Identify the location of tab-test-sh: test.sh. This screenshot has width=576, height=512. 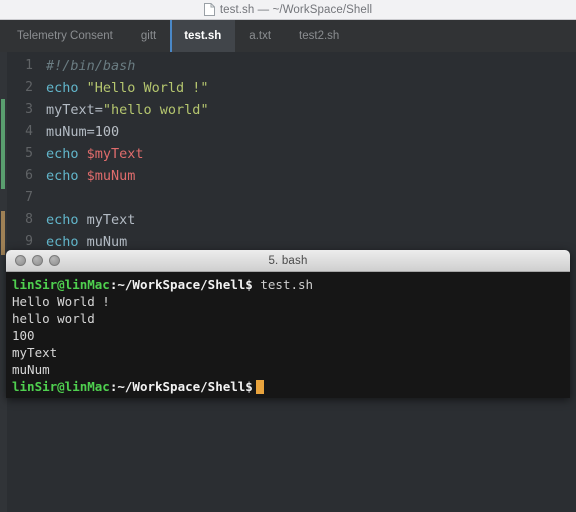
(203, 36).